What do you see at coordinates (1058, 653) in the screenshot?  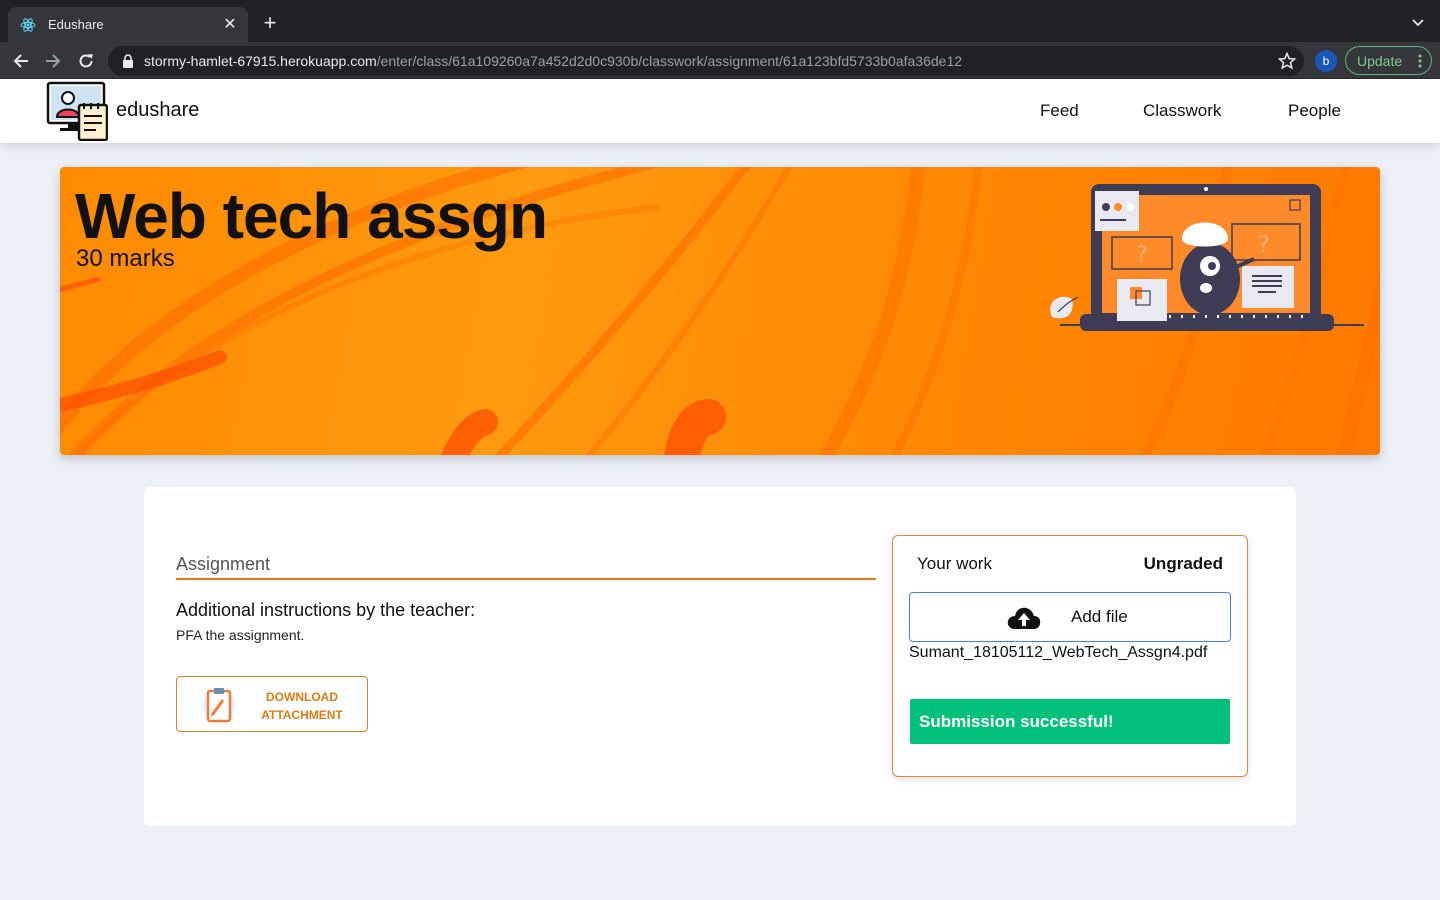 I see `uploaded-file-name: Sumant_18105112_WebTech_Assgn4.pdf` at bounding box center [1058, 653].